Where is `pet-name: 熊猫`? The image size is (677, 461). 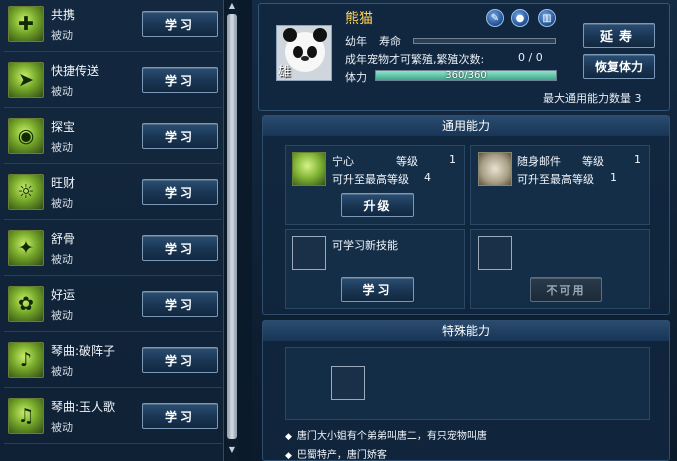 pet-name: 熊猫 is located at coordinates (359, 19).